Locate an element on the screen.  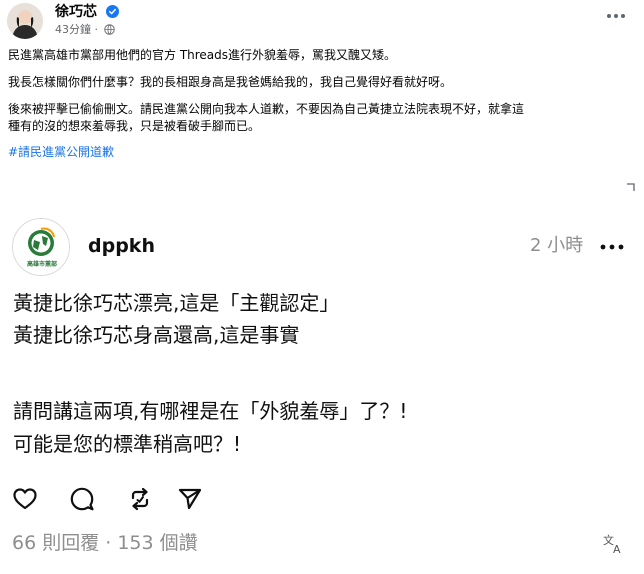
verified-icon is located at coordinates (112, 14).